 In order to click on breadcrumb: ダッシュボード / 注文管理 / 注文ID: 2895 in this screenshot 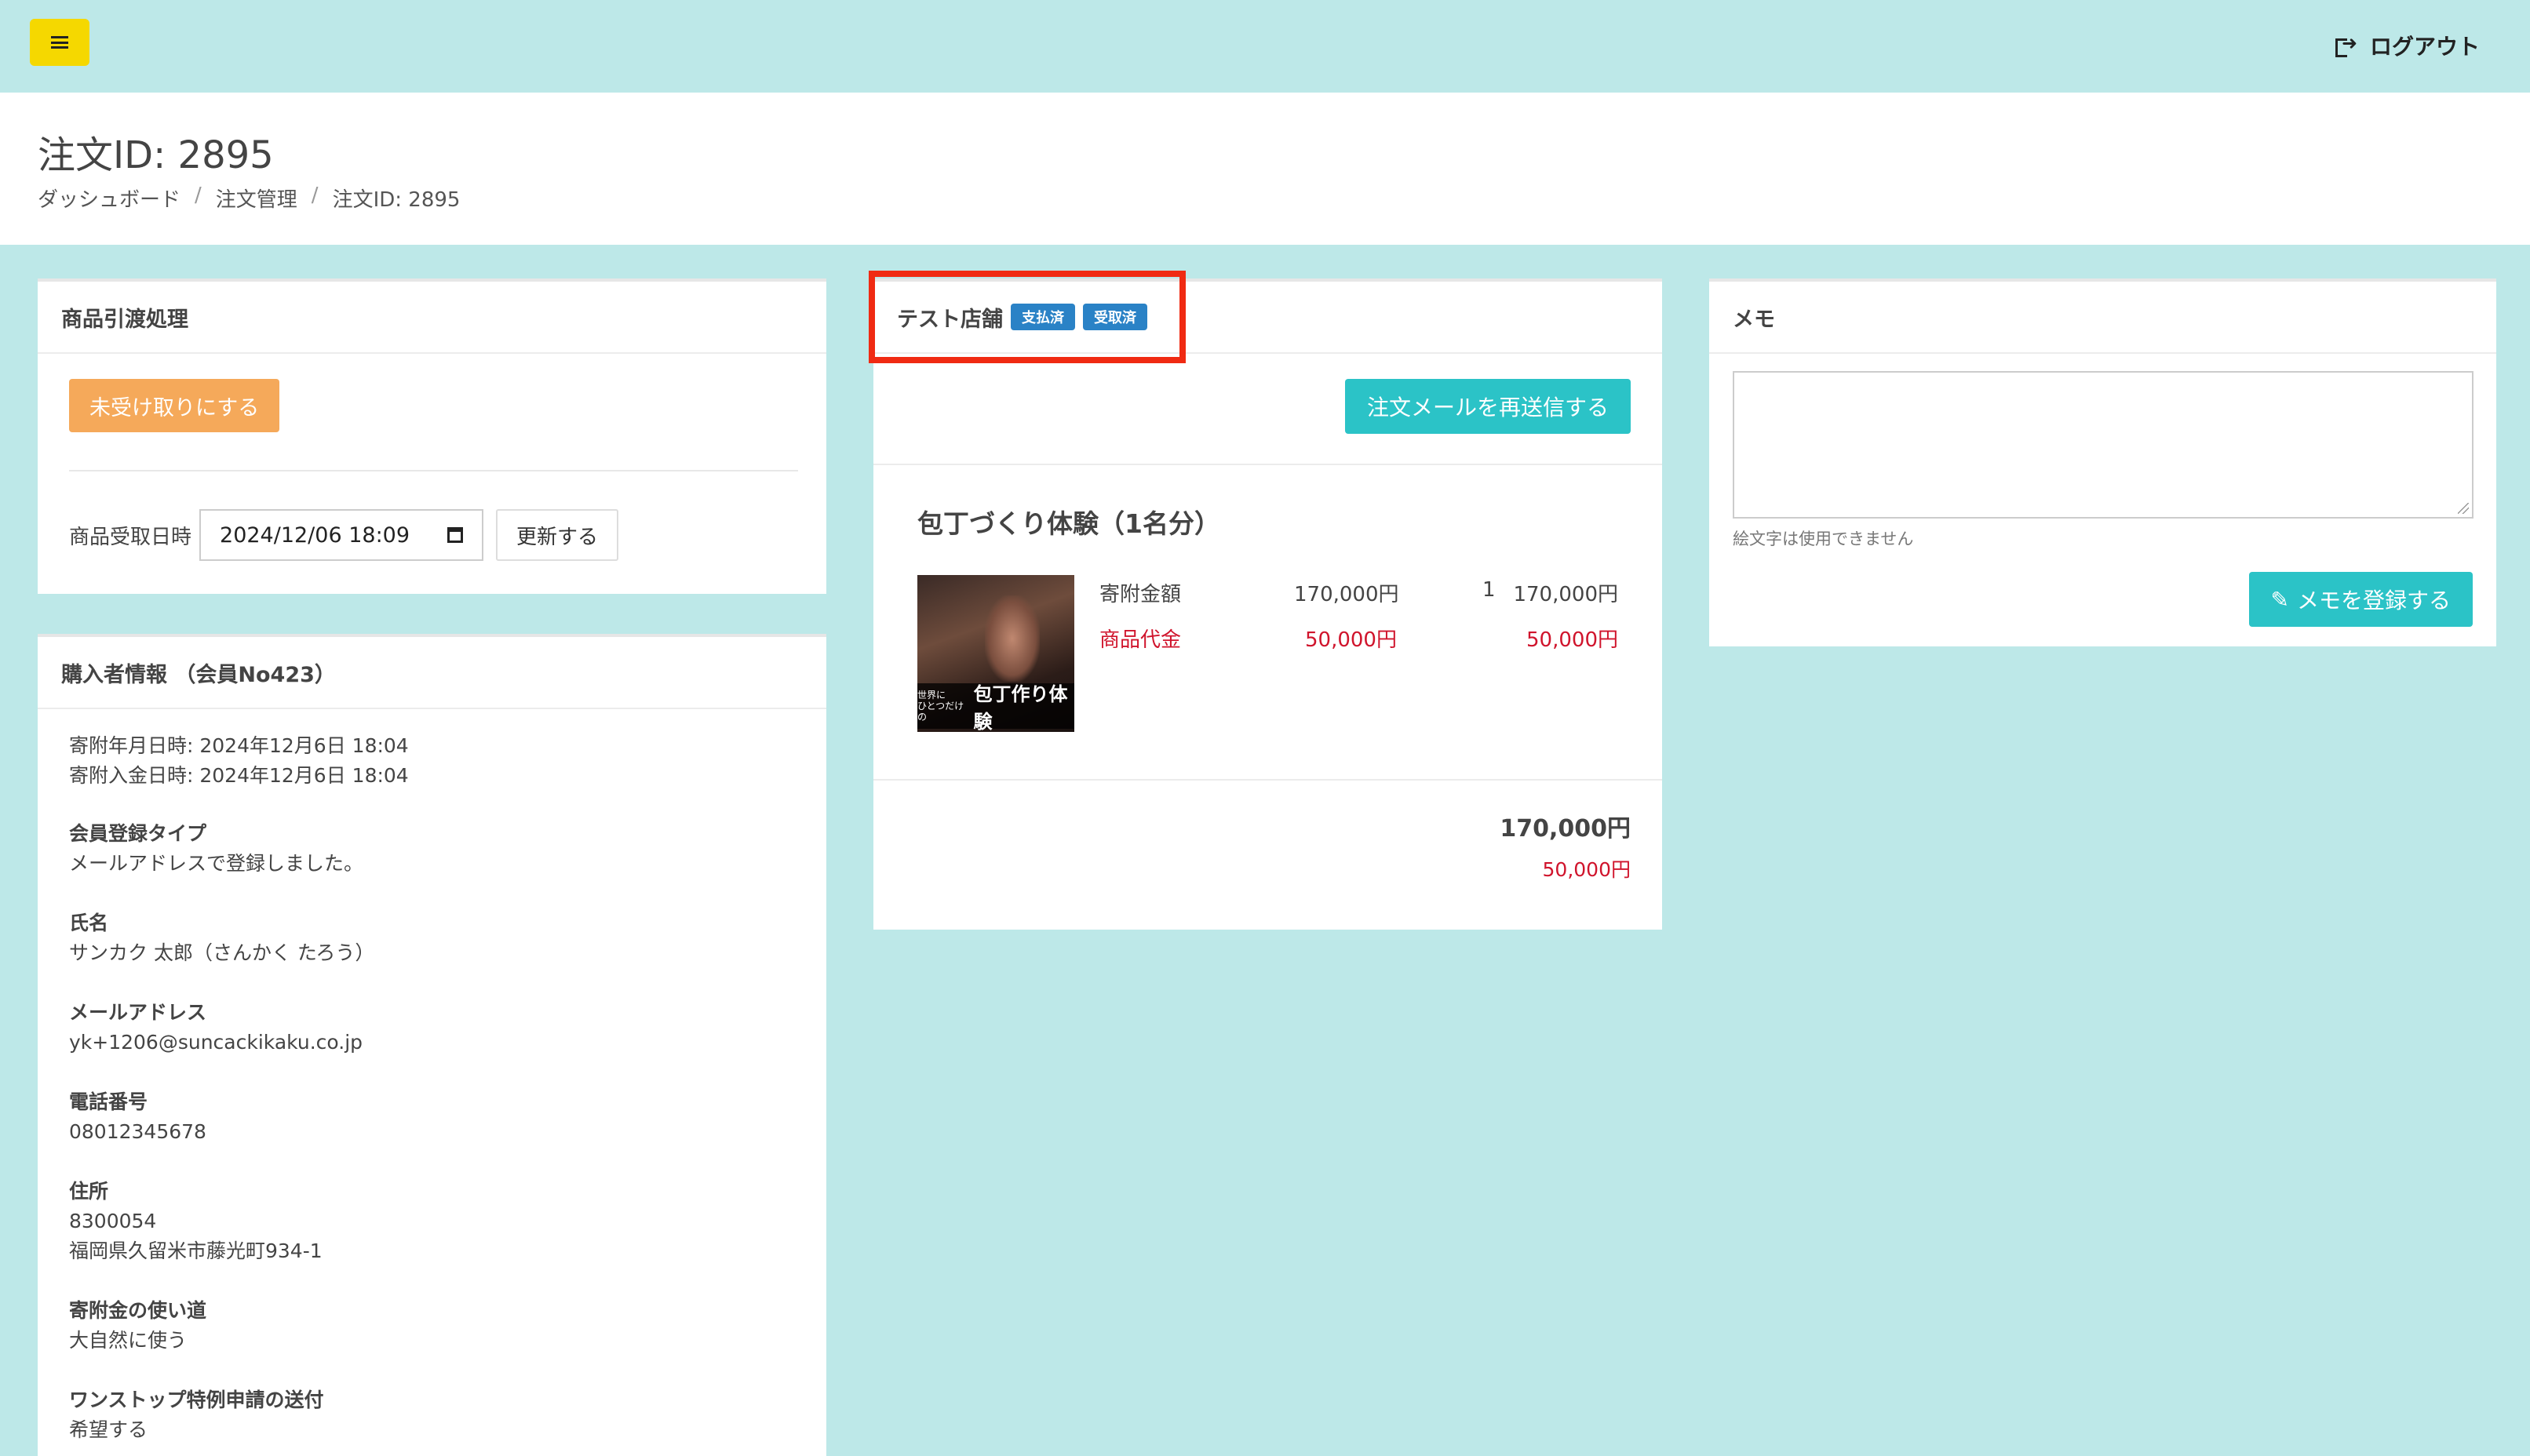, I will do `click(249, 198)`.